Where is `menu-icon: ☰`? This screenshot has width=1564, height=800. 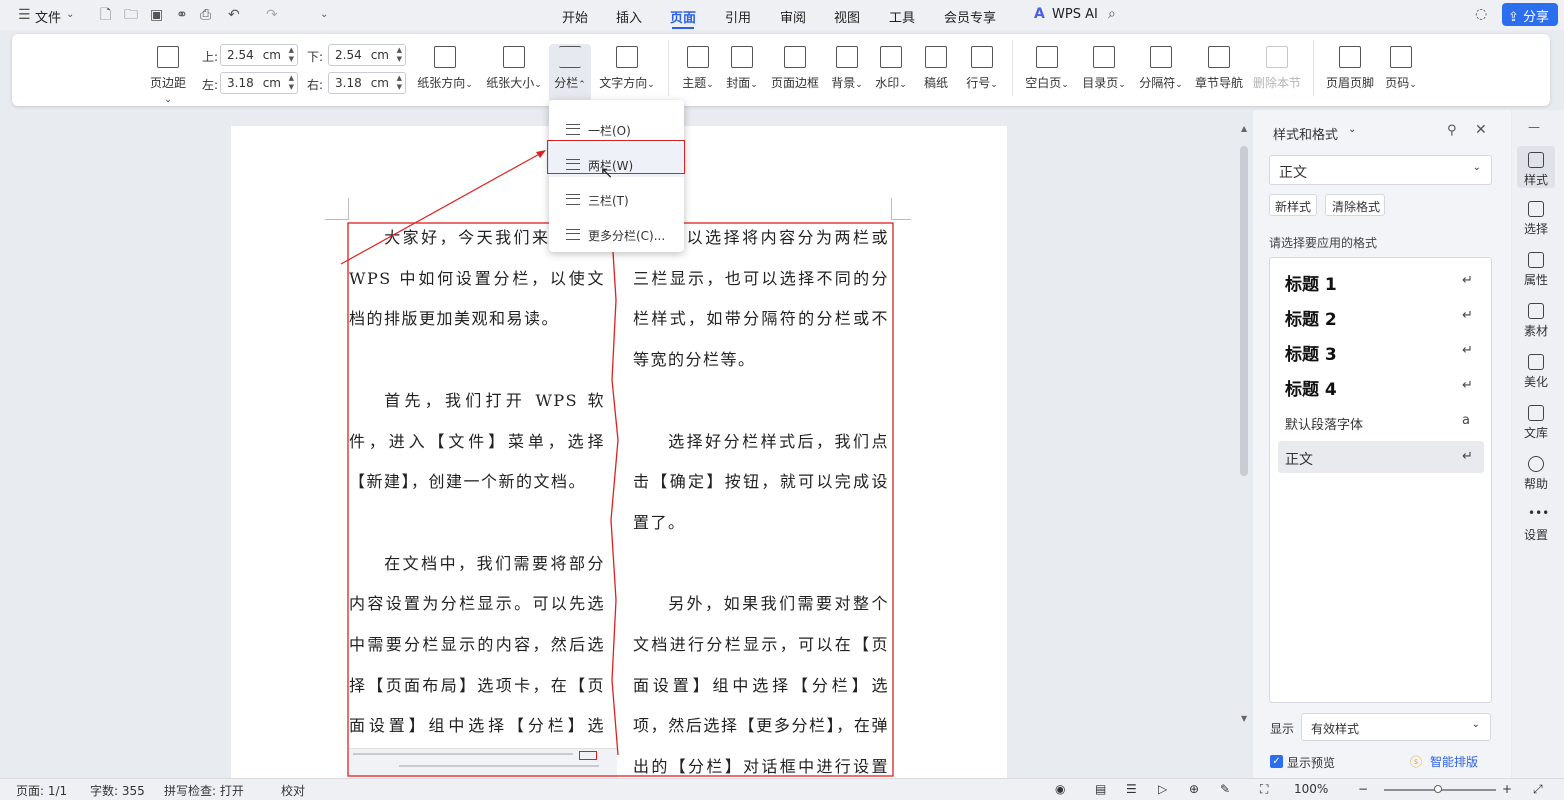 menu-icon: ☰ is located at coordinates (24, 15).